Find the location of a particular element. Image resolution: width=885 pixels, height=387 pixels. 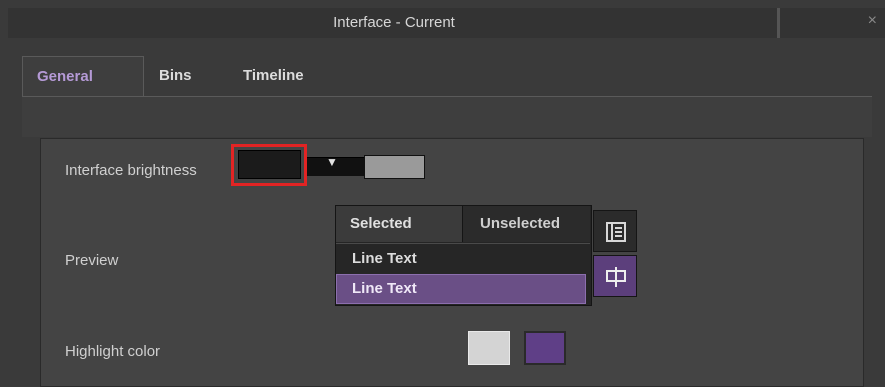

tab-timeline-viewers: Timeline & Viewers is located at coordinates (273, 110).